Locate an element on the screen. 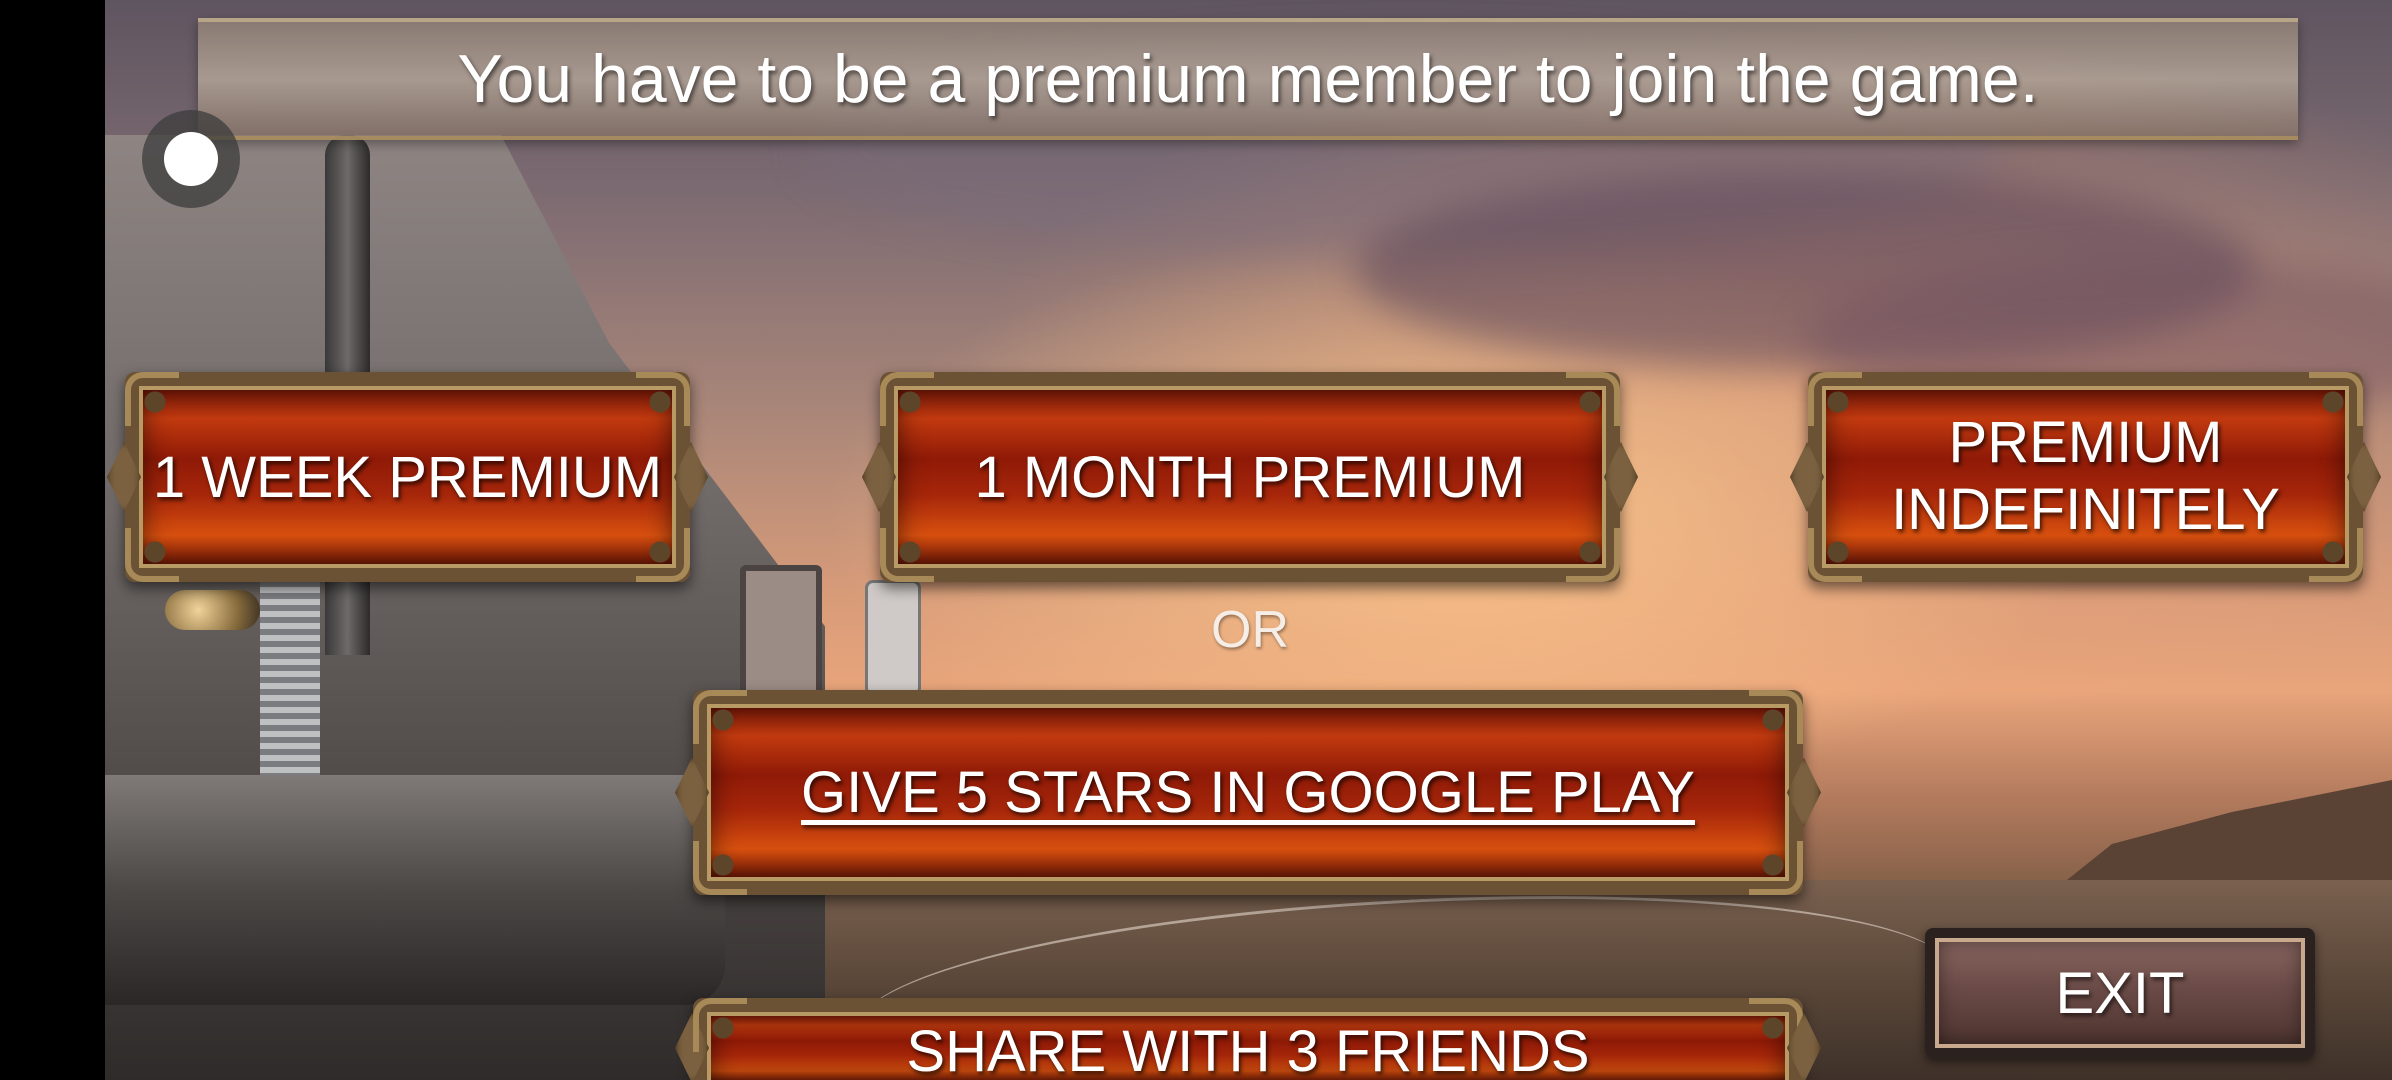  button-label: GIVE 5 STARS IN GOOGLE PLAY is located at coordinates (1248, 792).